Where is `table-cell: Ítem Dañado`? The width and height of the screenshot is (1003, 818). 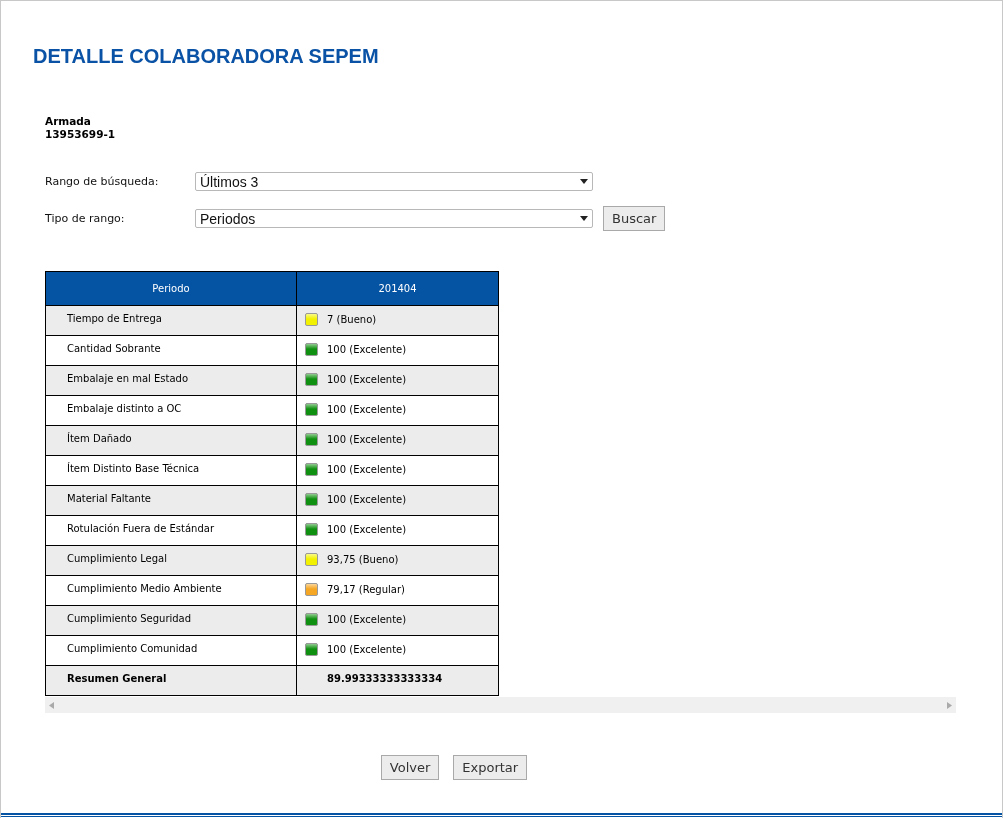
table-cell: Ítem Dañado is located at coordinates (171, 440).